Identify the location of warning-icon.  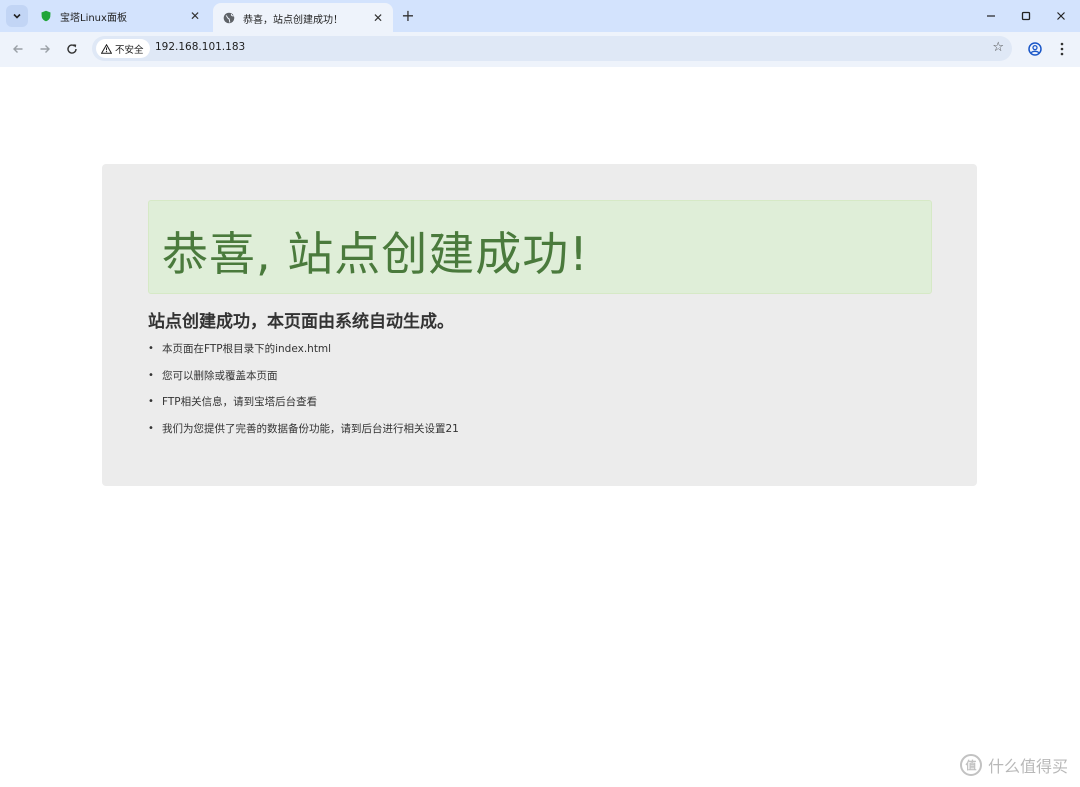
(106, 48).